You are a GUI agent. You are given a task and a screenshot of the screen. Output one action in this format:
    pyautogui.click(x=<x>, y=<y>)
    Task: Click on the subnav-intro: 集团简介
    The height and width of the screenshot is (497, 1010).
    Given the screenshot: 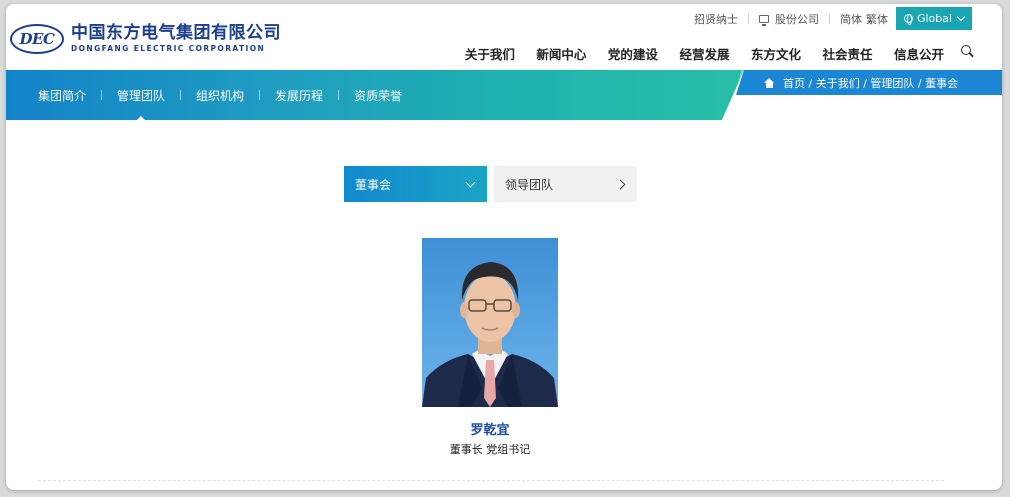 What is the action you would take?
    pyautogui.click(x=62, y=95)
    